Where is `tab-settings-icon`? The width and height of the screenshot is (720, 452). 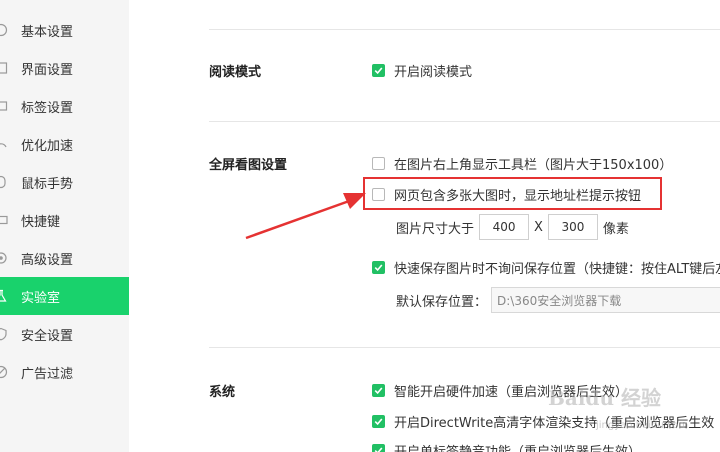
tab-settings-icon is located at coordinates (4, 106).